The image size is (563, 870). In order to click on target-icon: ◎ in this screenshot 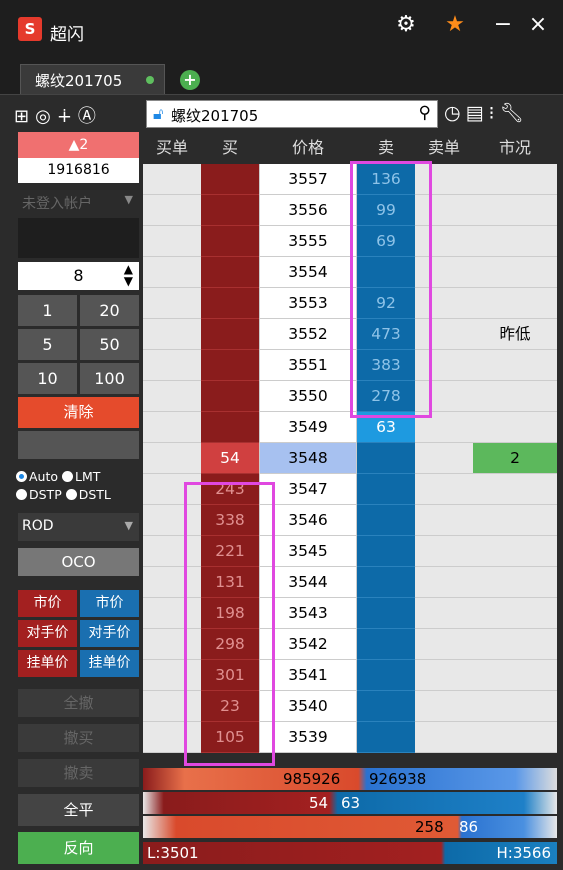, I will do `click(46, 116)`.